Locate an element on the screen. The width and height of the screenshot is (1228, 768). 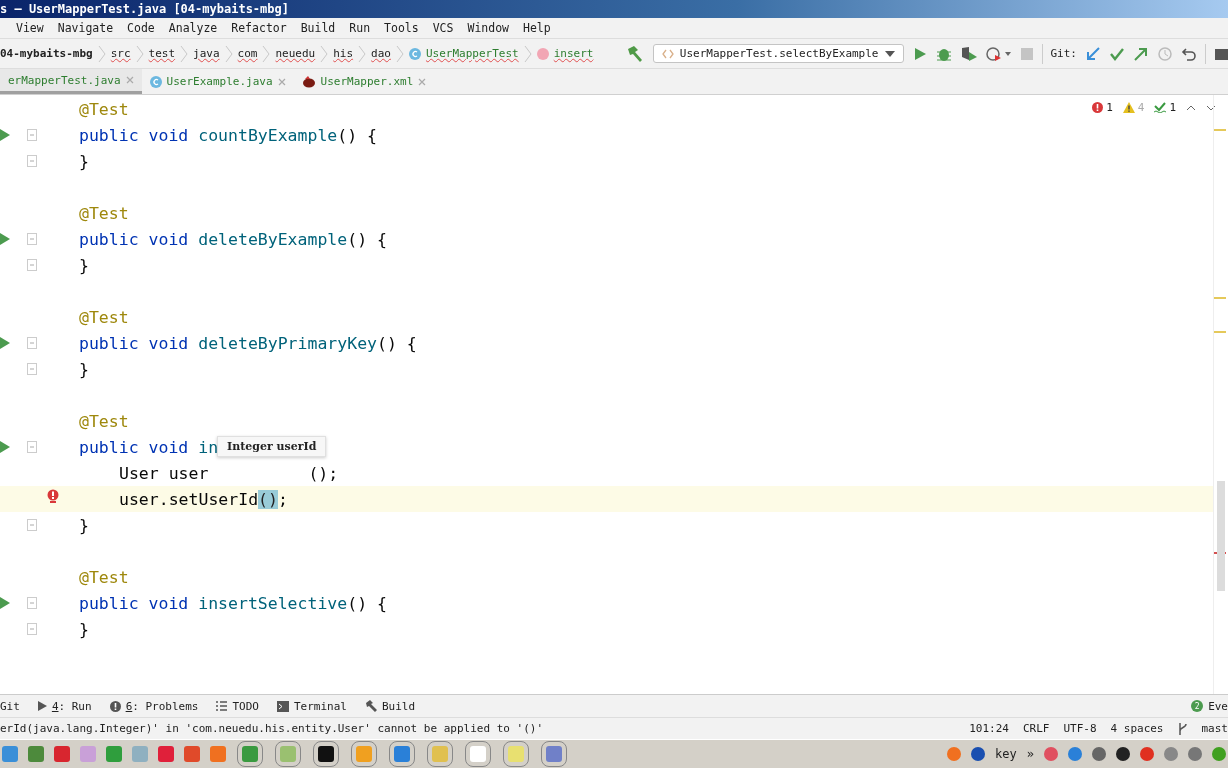
down-icon is located at coordinates (1211, 107).